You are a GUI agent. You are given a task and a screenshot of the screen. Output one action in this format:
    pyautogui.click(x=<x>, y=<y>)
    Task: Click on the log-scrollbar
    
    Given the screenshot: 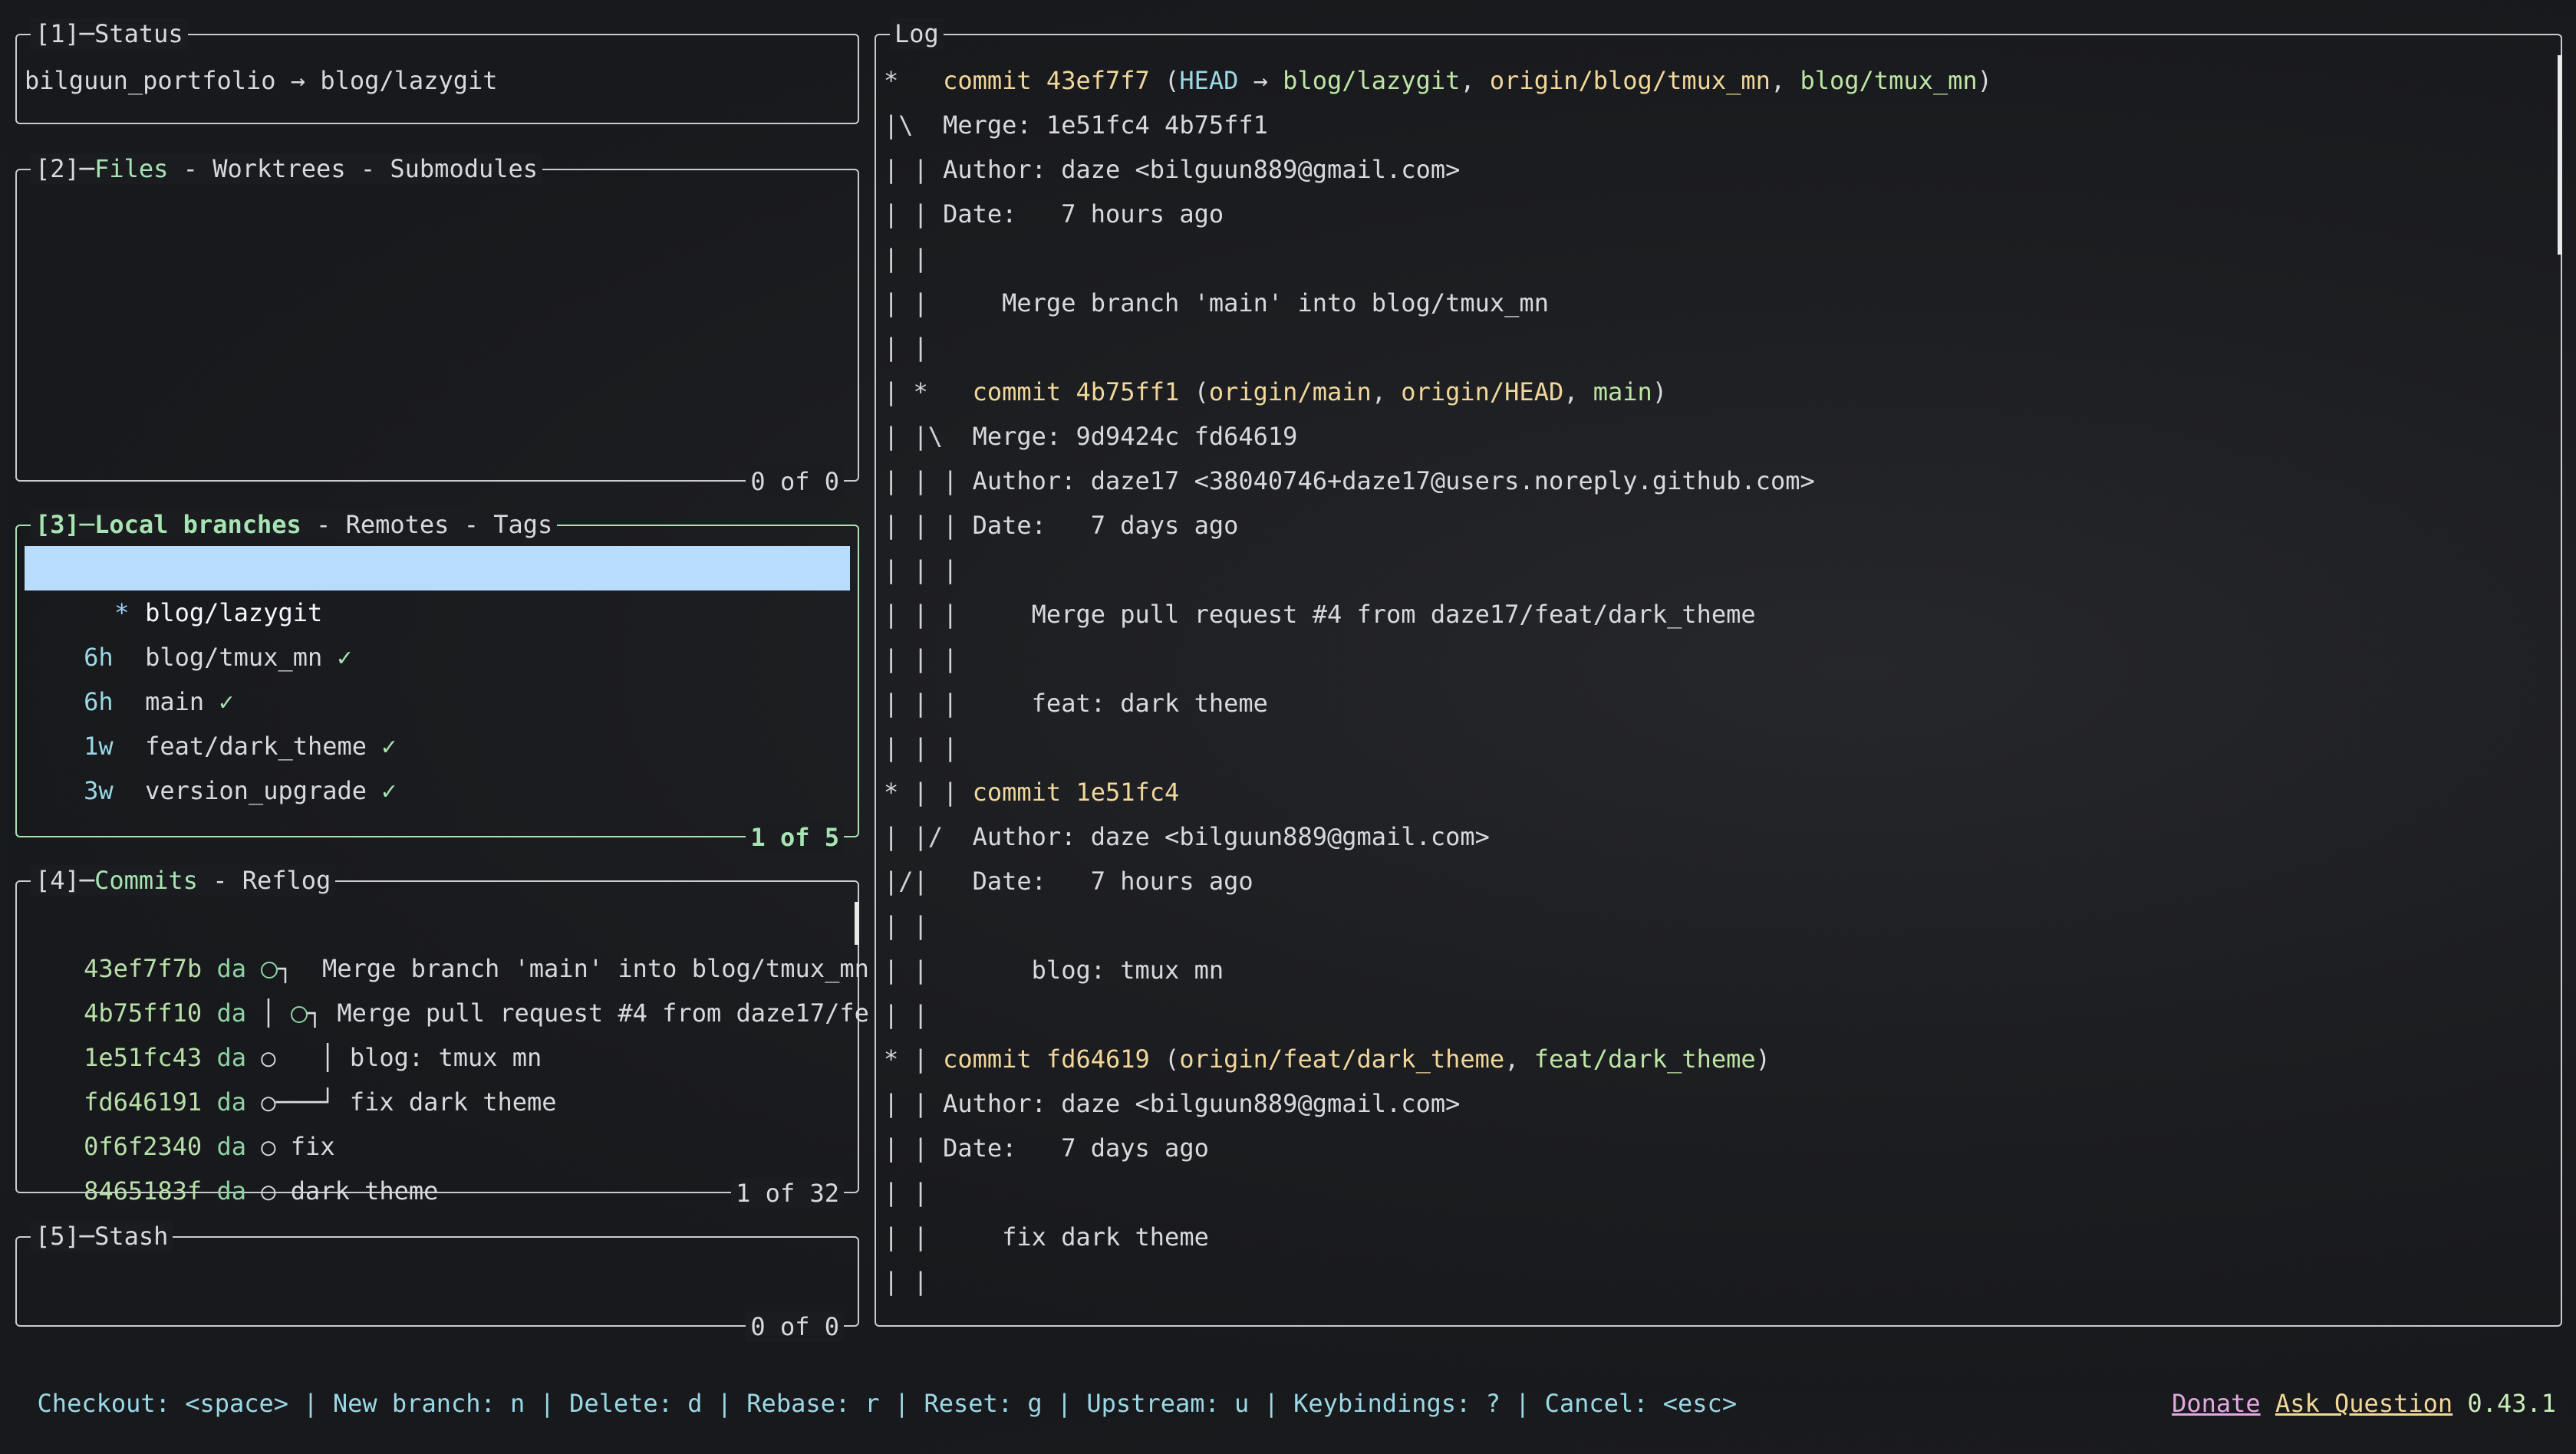 What is the action you would take?
    pyautogui.click(x=2560, y=155)
    